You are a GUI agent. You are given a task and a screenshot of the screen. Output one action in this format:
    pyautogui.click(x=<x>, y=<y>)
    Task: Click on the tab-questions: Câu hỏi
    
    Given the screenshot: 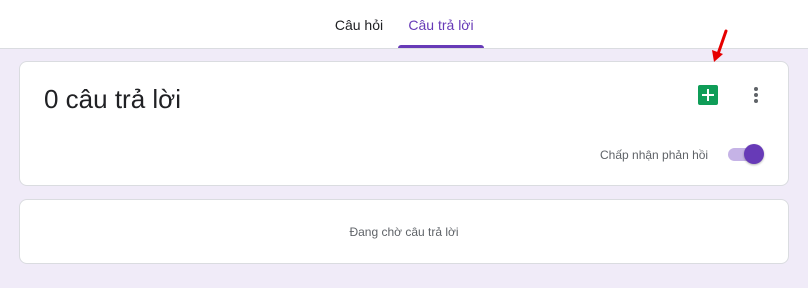 What is the action you would take?
    pyautogui.click(x=359, y=24)
    